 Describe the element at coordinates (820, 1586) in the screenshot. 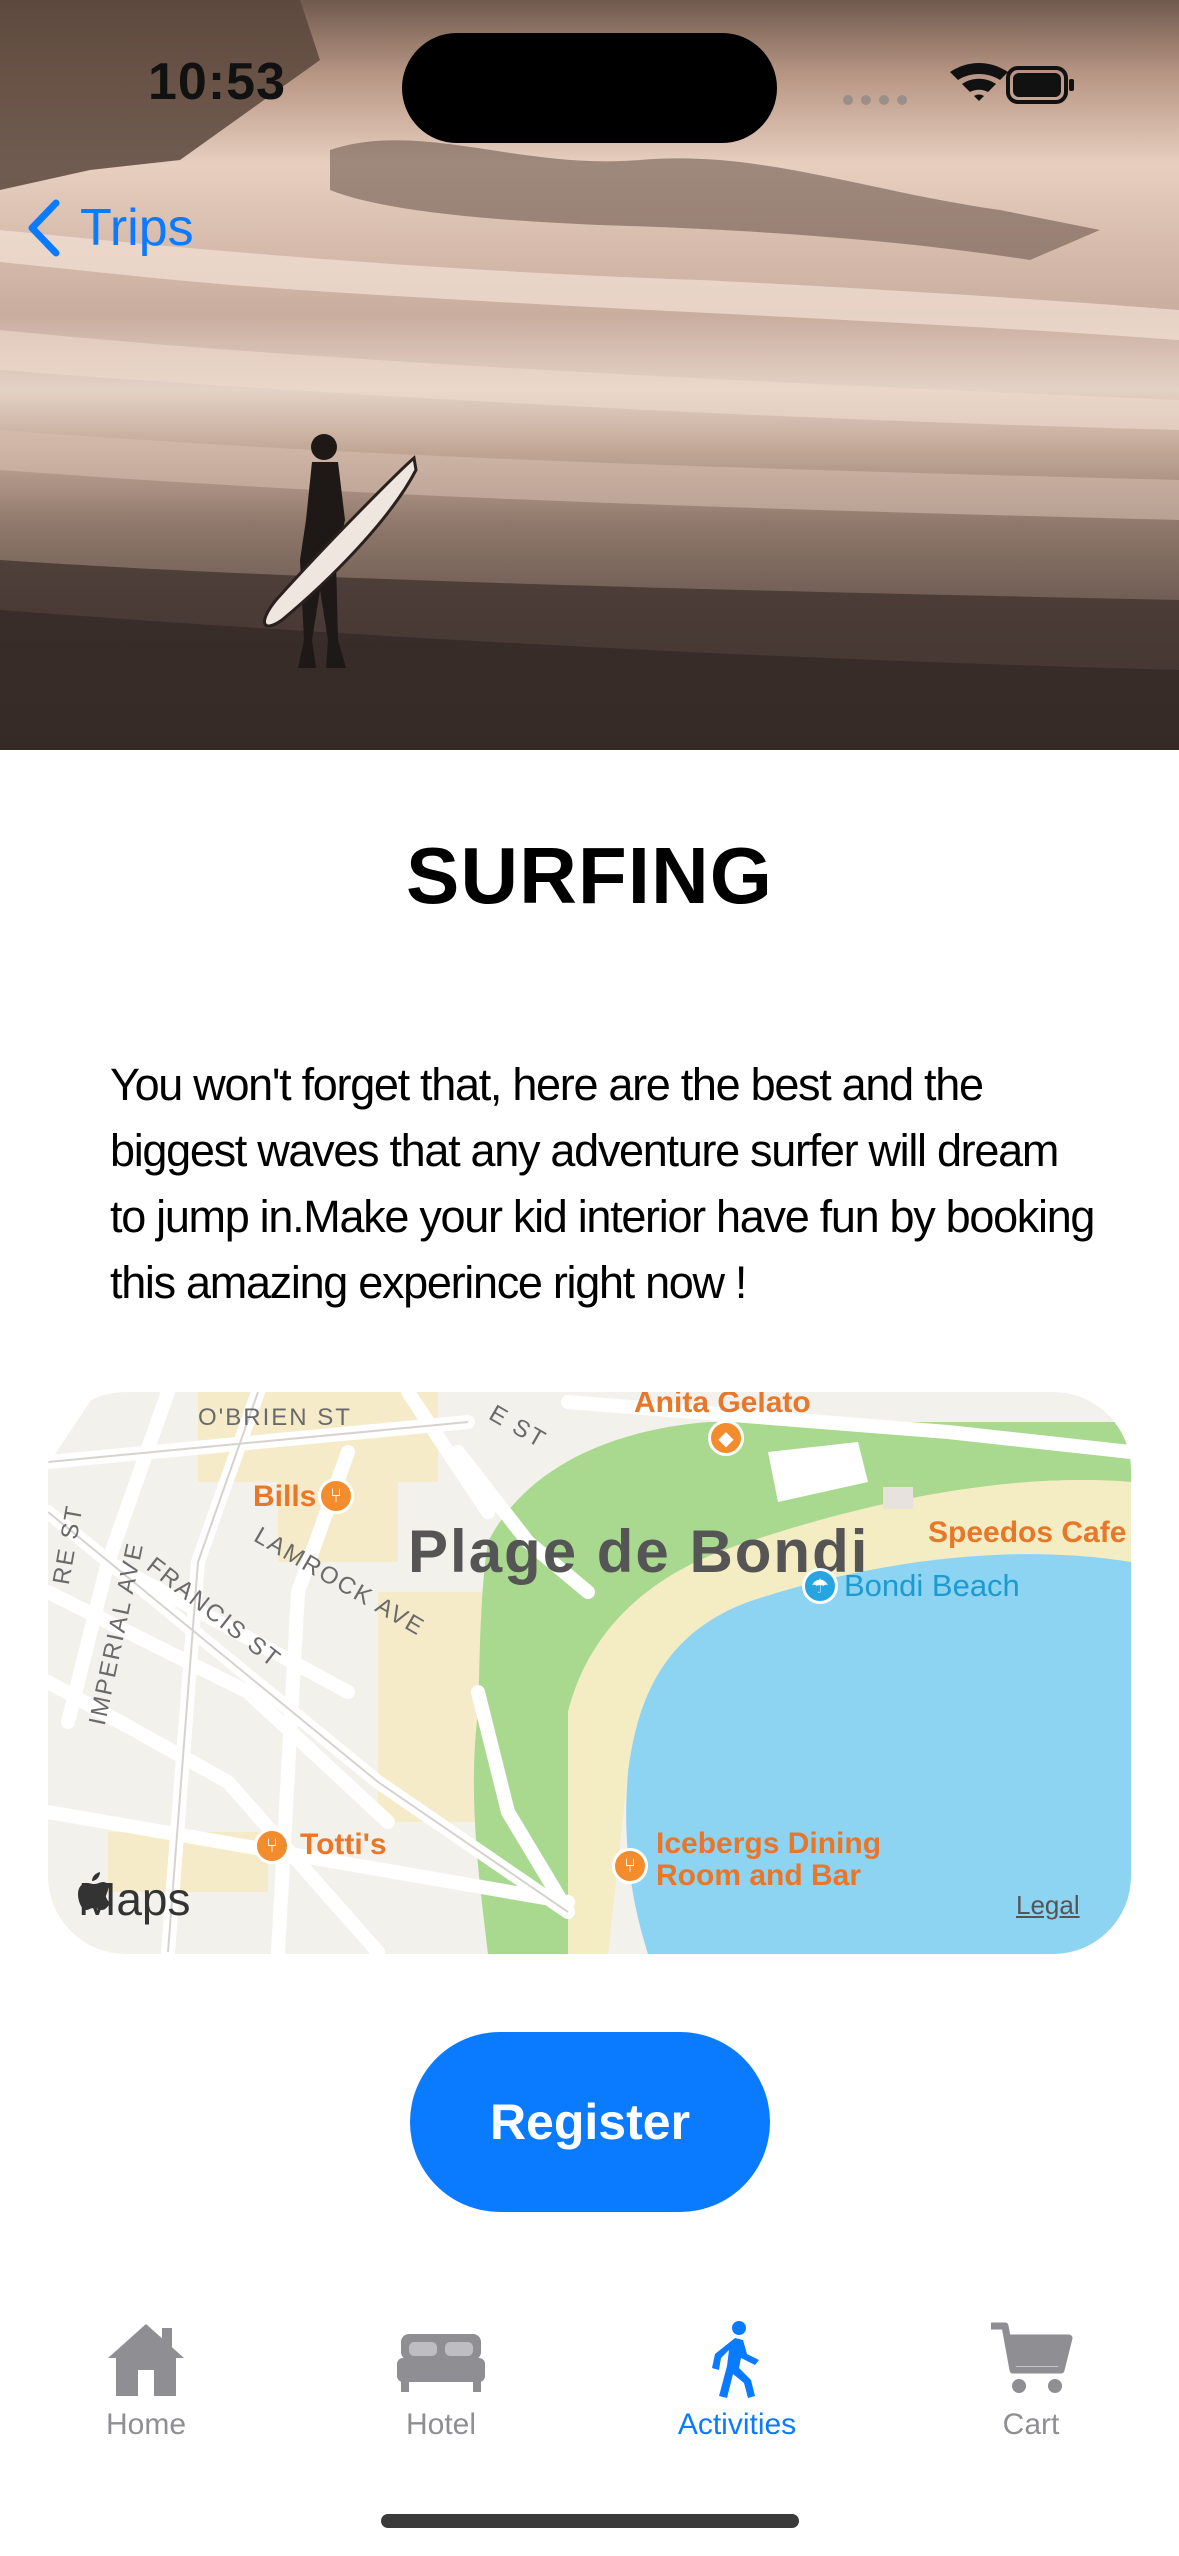

I see `beach-umbrella-icon: ☂` at that location.